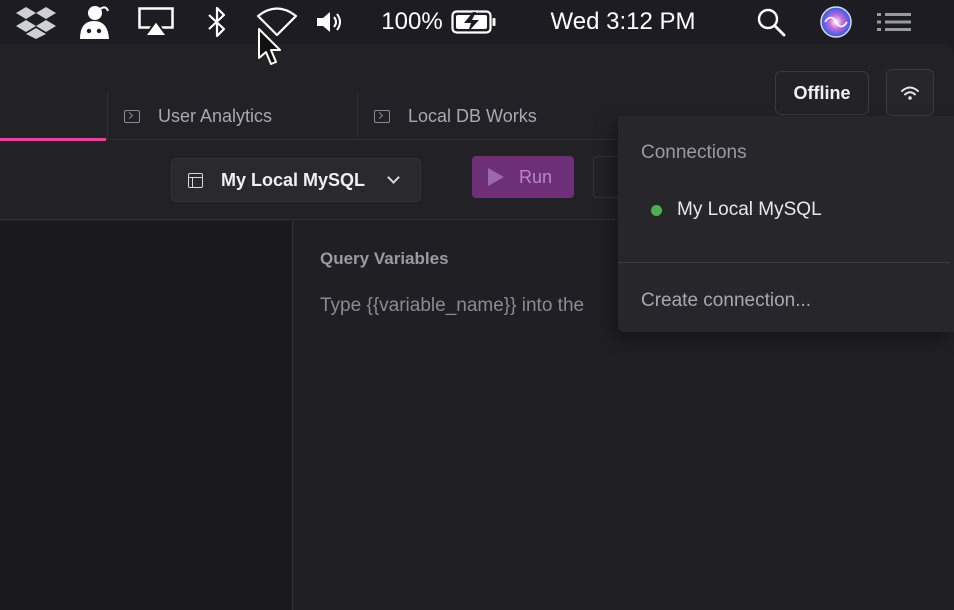 The width and height of the screenshot is (954, 610). What do you see at coordinates (472, 115) in the screenshot?
I see `tab-label: Local DB Works` at bounding box center [472, 115].